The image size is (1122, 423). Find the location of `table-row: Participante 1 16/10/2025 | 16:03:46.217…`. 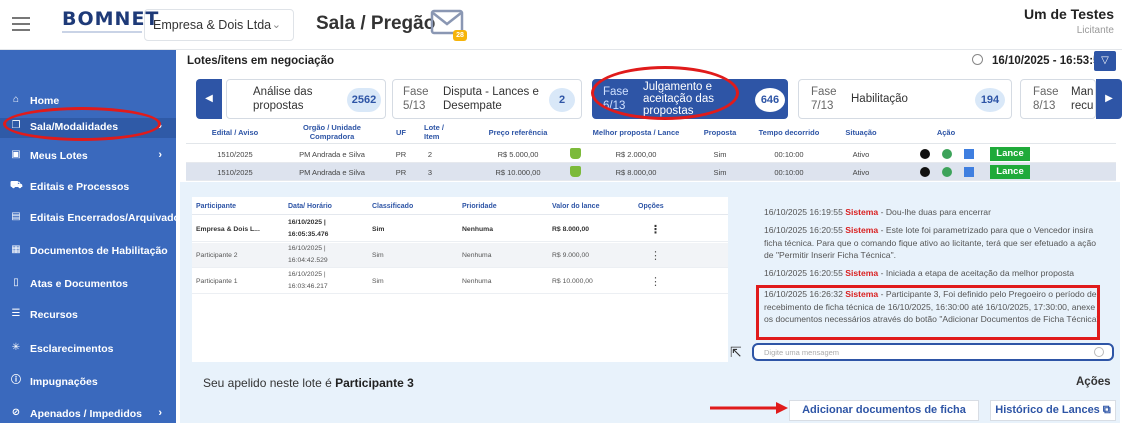

table-row: Participante 1 16/10/2025 | 16:03:46.217… is located at coordinates (460, 281).